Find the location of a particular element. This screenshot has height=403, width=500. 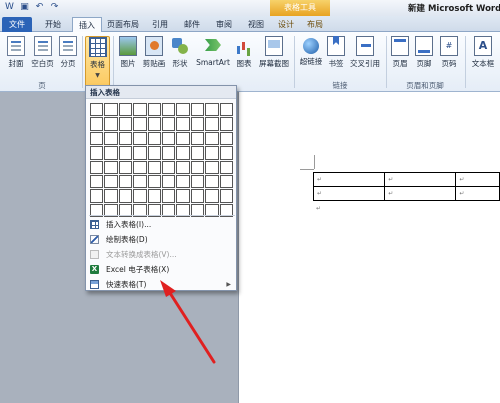

arrow-head is located at coordinates (168, 288).